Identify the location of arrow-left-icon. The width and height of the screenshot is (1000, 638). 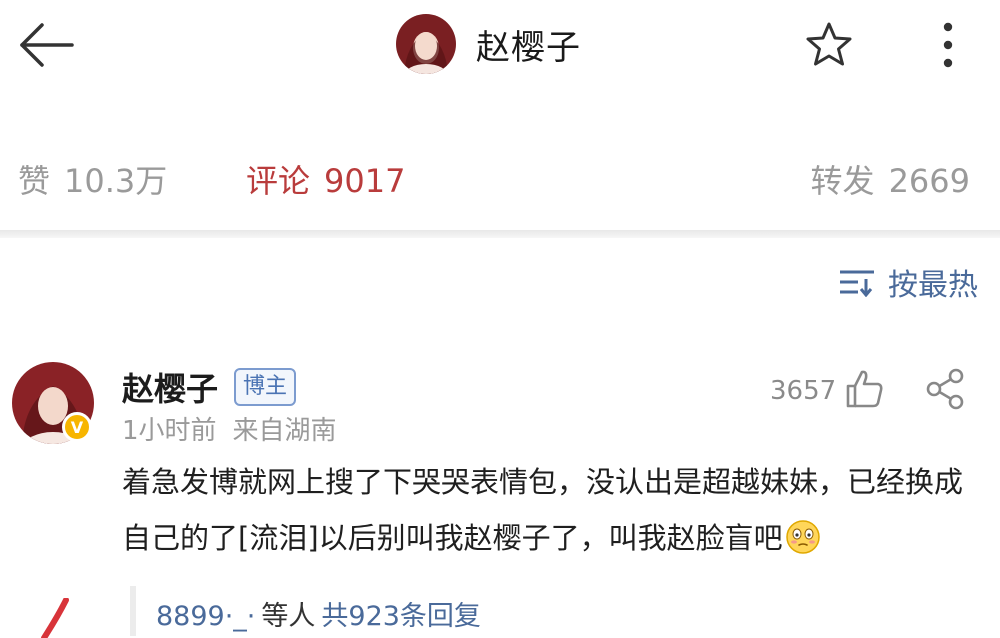
(47, 45).